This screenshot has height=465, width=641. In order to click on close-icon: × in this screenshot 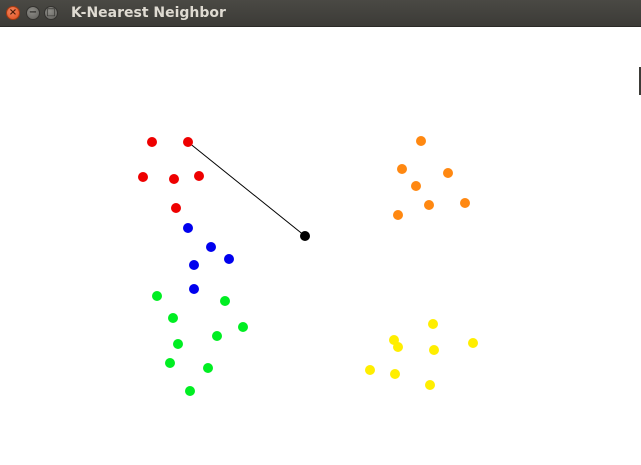, I will do `click(13, 12)`.